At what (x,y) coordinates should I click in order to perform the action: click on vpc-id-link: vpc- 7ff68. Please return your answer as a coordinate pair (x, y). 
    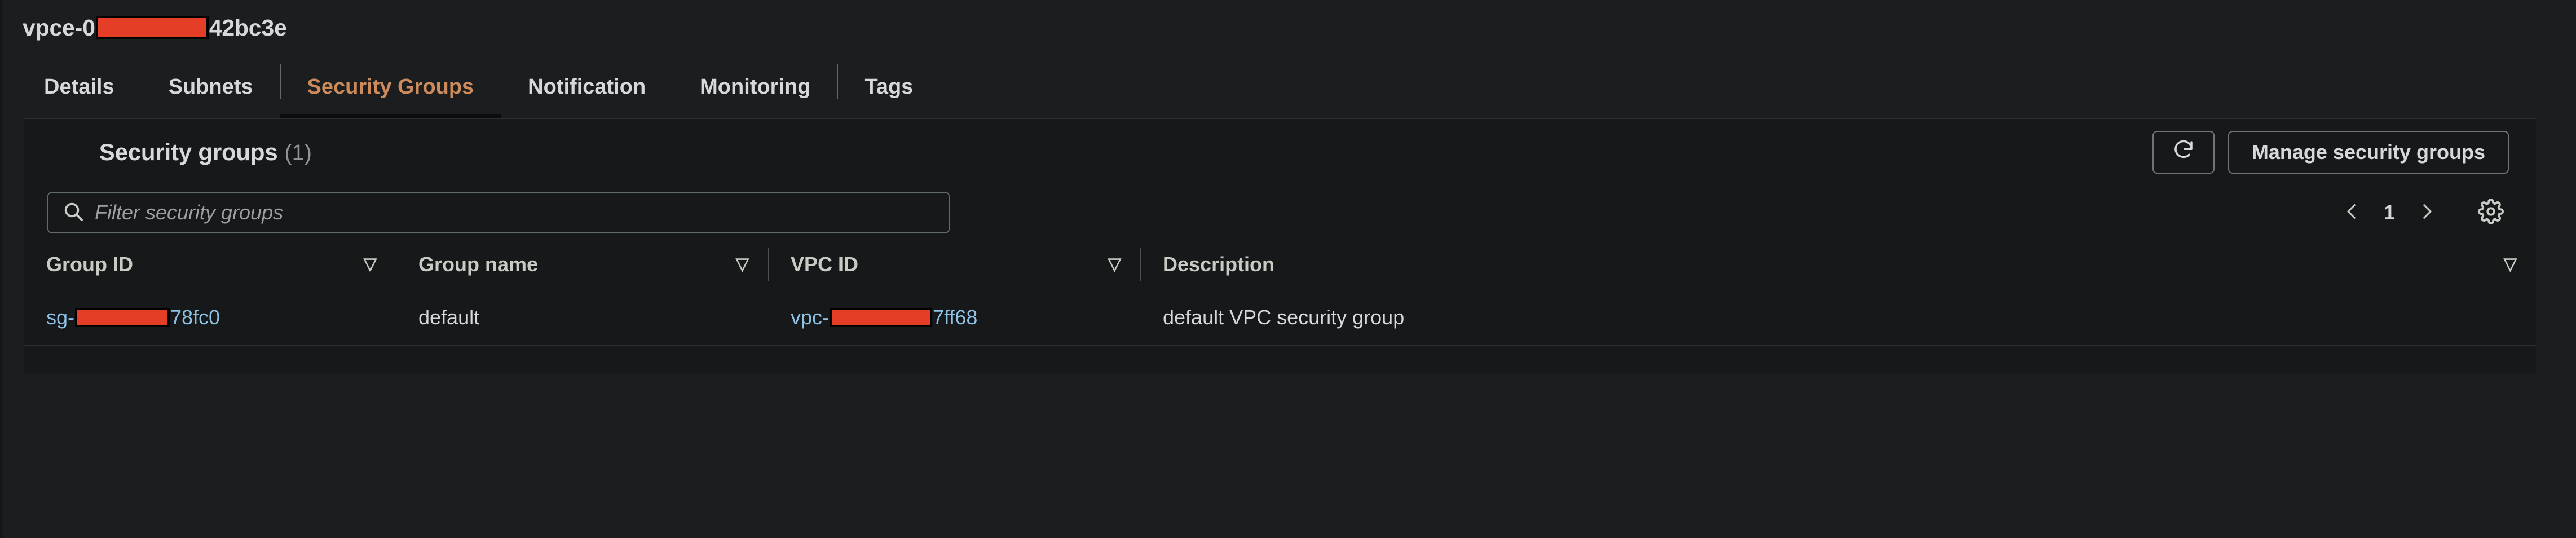
    Looking at the image, I should click on (884, 317).